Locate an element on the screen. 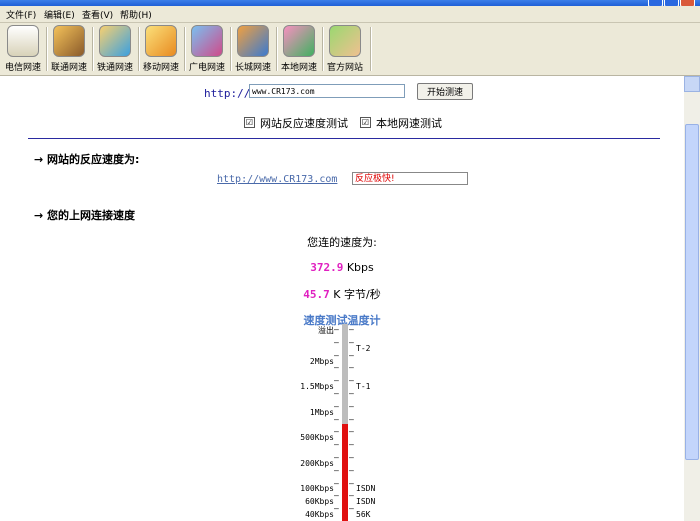 Image resolution: width=700 pixels, height=521 pixels. scroll-up-button is located at coordinates (692, 84).